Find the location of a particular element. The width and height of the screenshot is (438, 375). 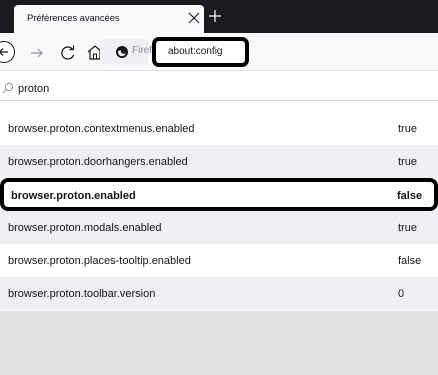

pref-value: 0 is located at coordinates (401, 294).